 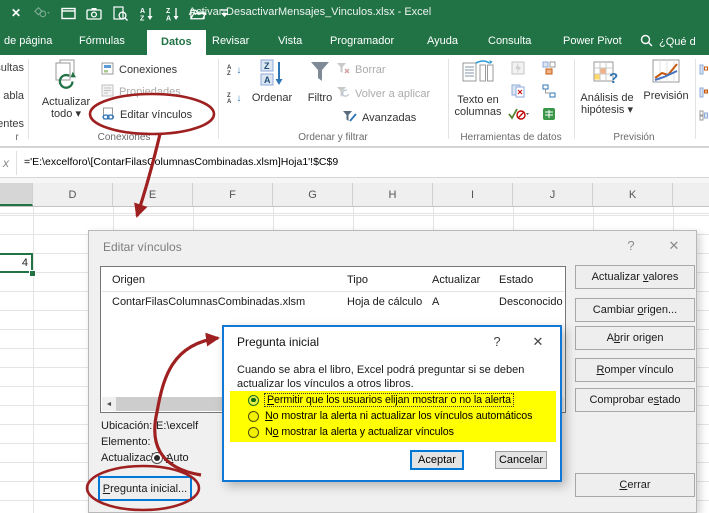 What do you see at coordinates (473, 194) in the screenshot?
I see `column-header-i: I` at bounding box center [473, 194].